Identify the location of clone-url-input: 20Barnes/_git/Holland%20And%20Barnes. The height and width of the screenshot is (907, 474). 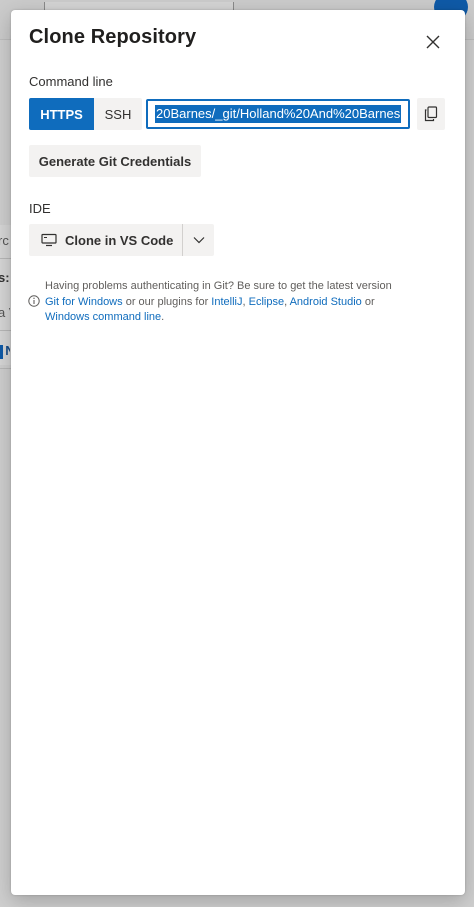
(278, 114).